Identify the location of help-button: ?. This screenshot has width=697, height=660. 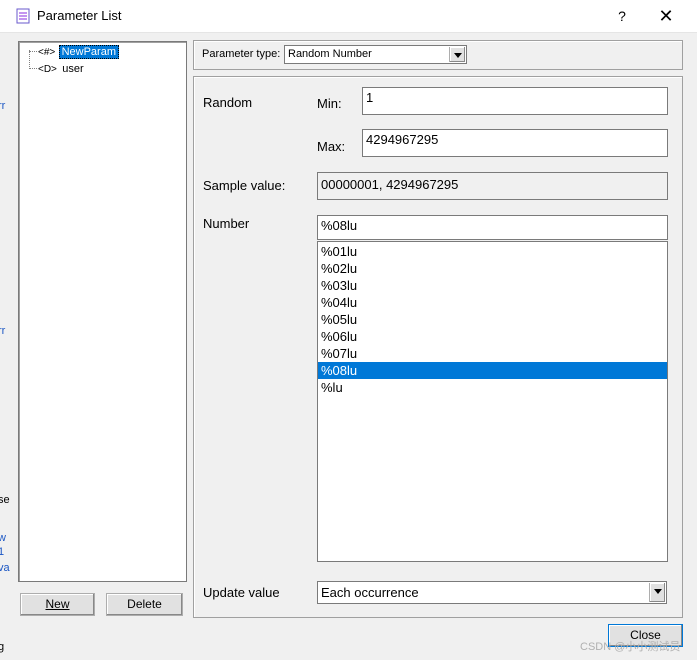
(622, 16).